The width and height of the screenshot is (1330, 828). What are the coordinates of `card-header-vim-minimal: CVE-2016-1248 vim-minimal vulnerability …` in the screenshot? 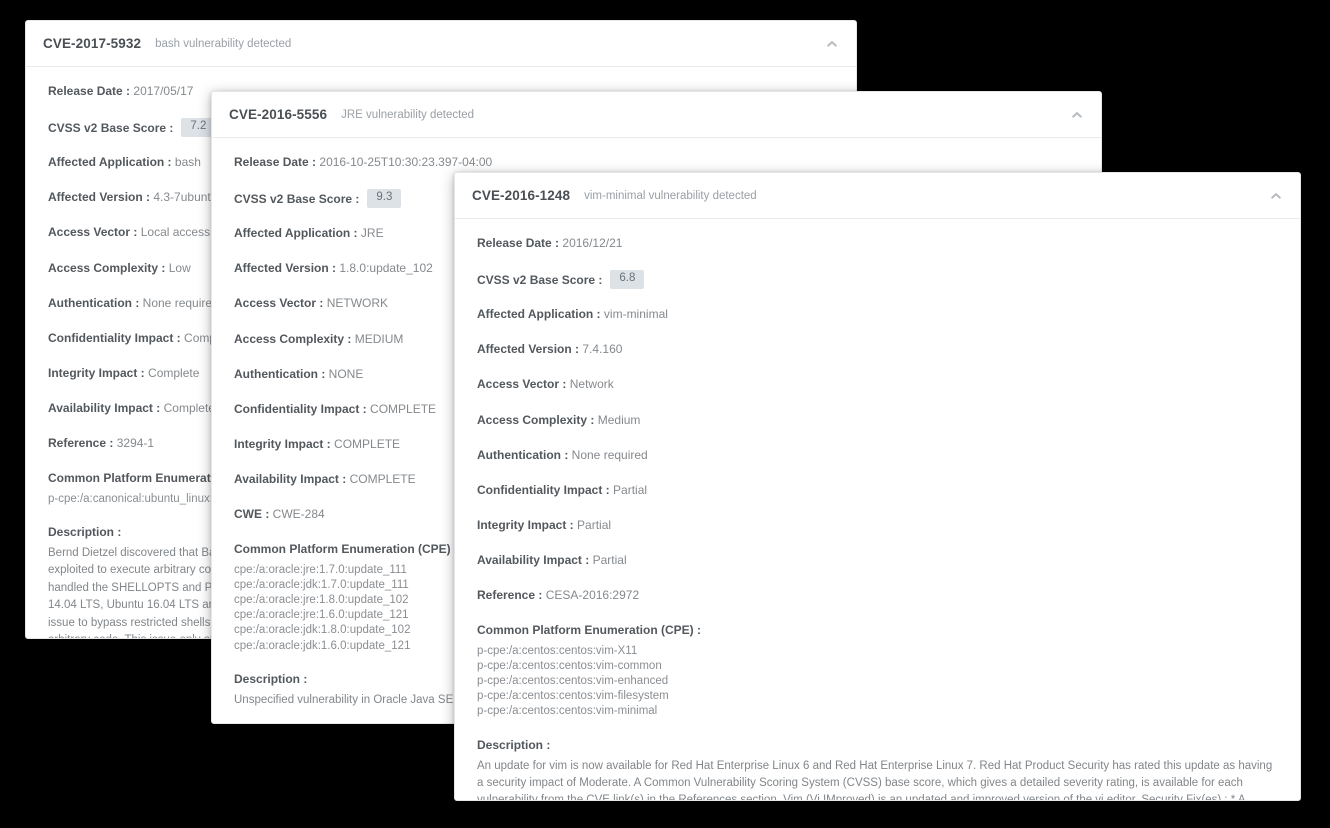 It's located at (877, 196).